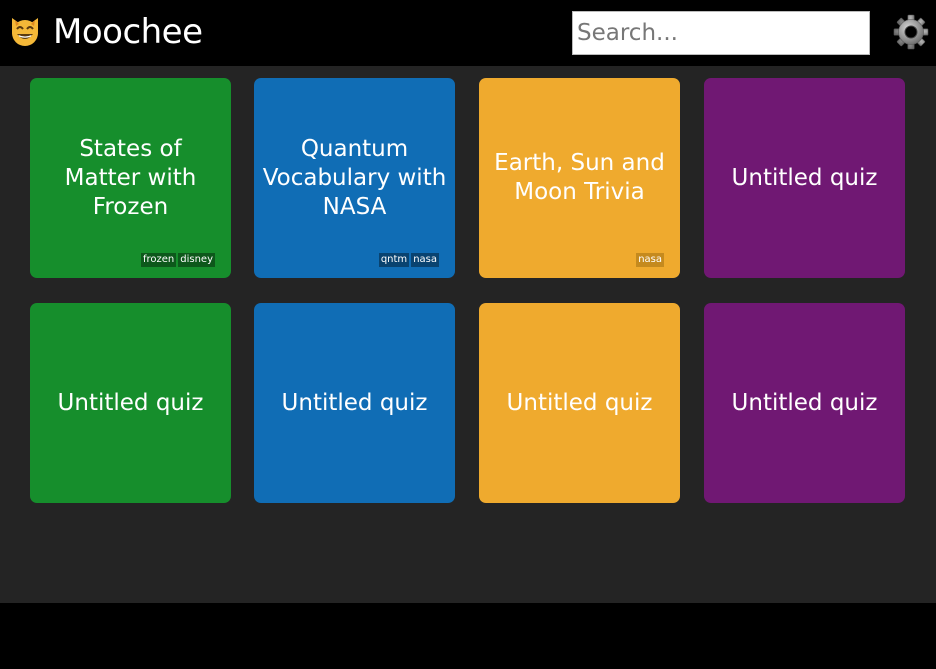 The image size is (936, 669). I want to click on quiz-tile: Quantum Vocabulary with NASA qntm nasa, so click(354, 178).